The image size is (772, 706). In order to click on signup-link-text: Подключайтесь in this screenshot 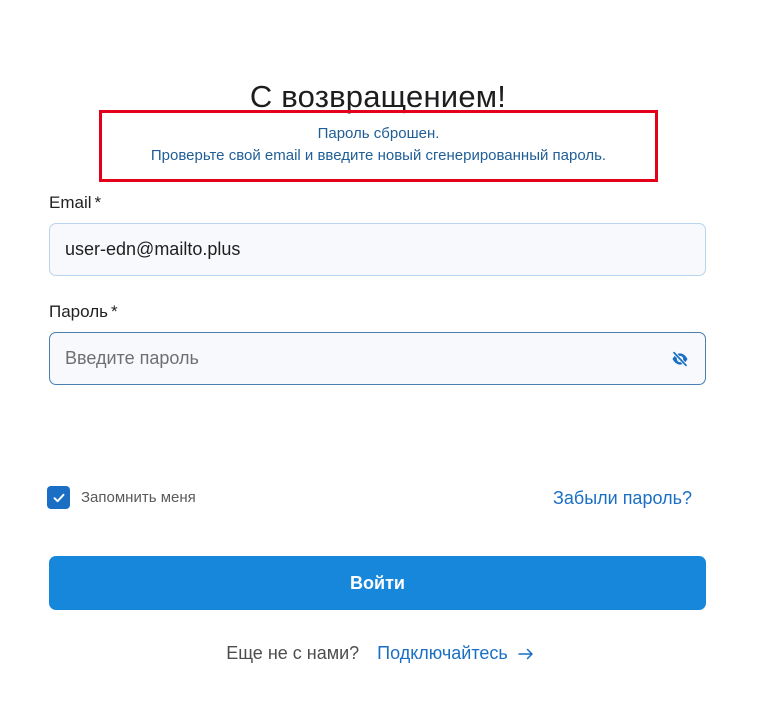, I will do `click(442, 653)`.